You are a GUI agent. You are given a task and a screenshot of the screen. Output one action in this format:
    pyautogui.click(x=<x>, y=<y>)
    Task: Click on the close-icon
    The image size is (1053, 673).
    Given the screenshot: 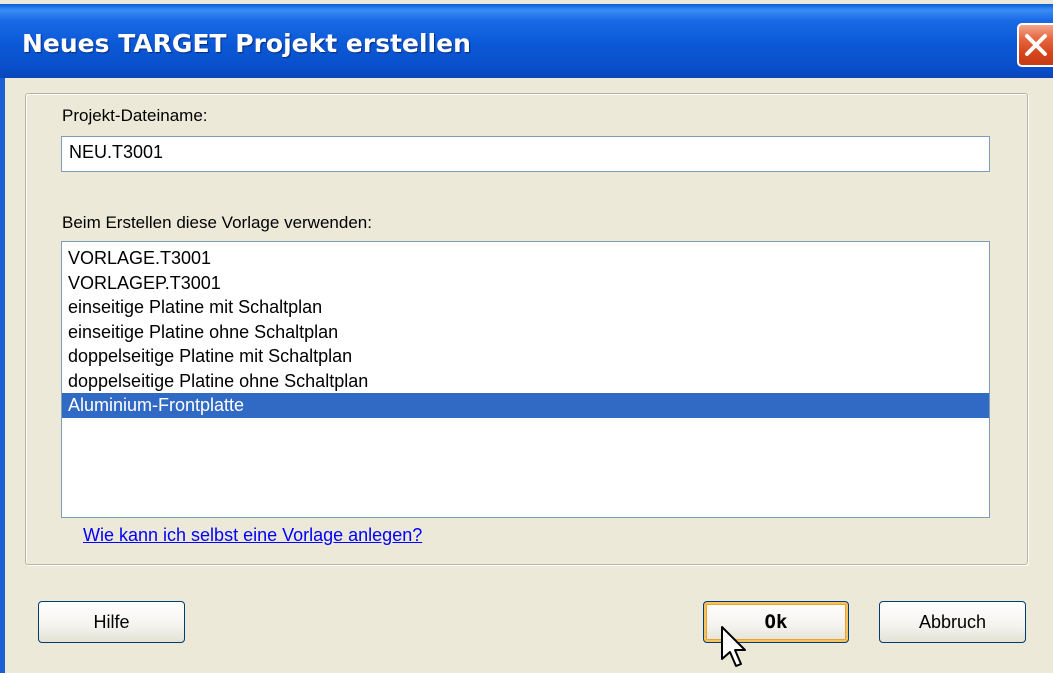 What is the action you would take?
    pyautogui.click(x=1036, y=45)
    